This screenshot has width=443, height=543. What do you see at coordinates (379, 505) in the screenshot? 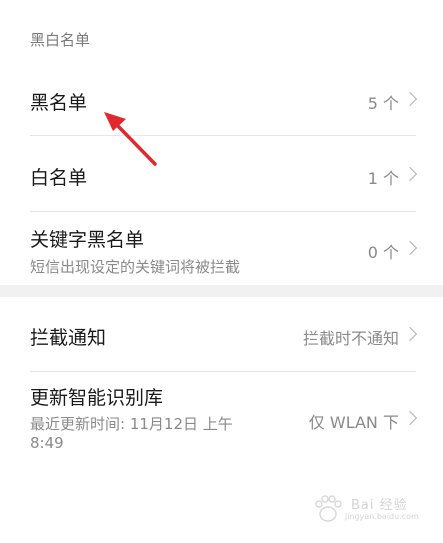
I see `watermark-text: Bai 经验` at bounding box center [379, 505].